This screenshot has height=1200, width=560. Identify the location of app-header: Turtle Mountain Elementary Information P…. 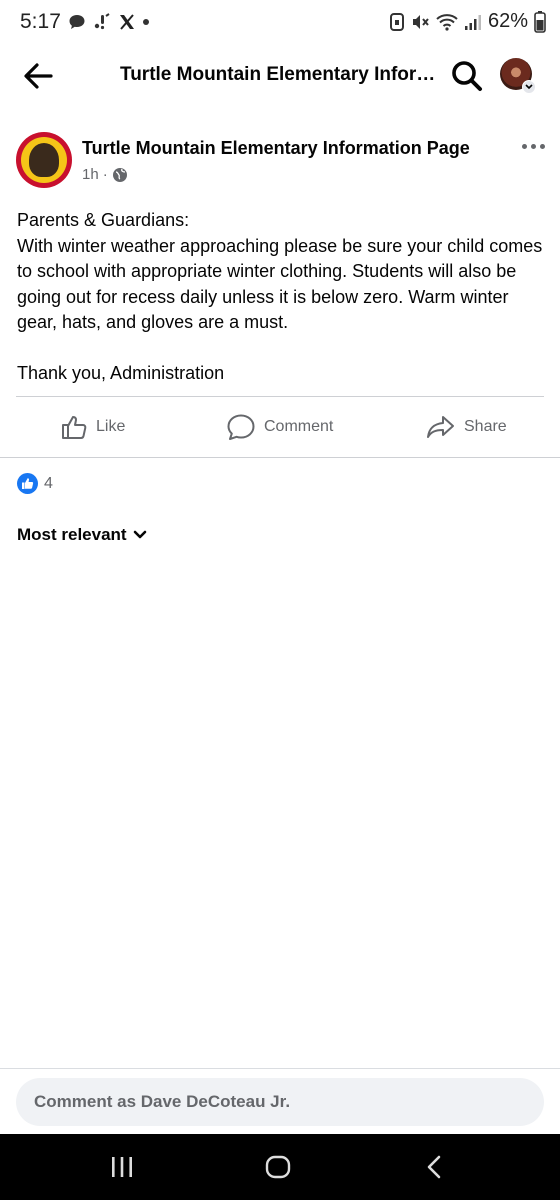
(280, 76).